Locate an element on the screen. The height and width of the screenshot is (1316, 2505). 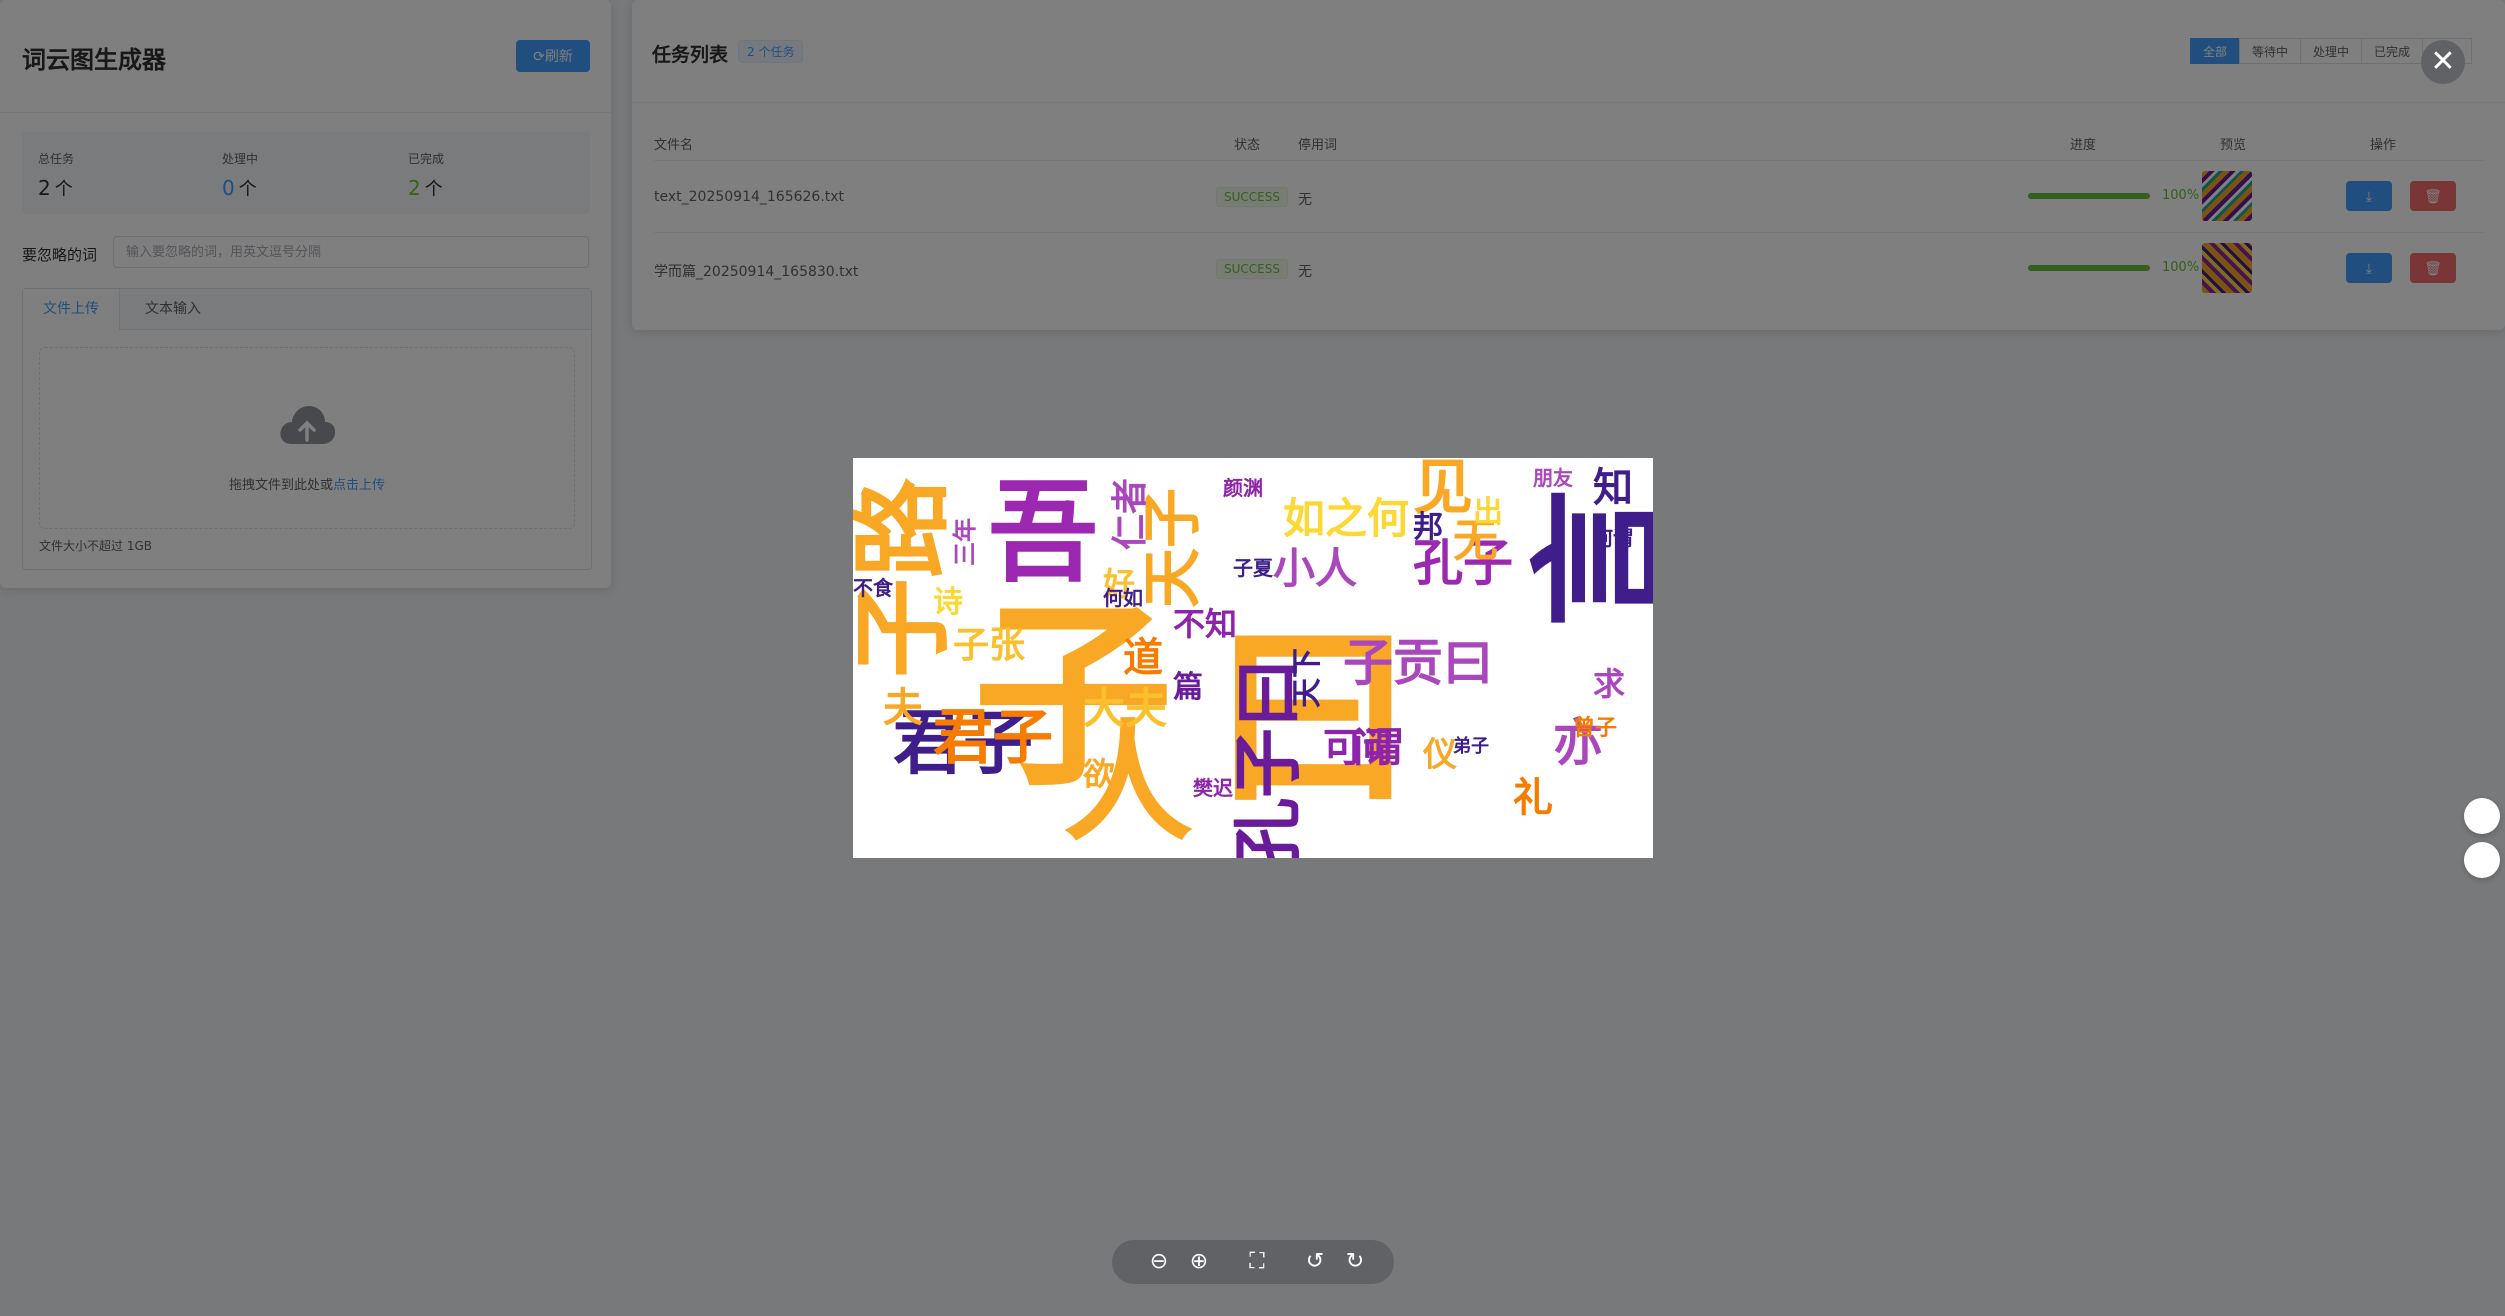
side-assistant-button is located at coordinates (2482, 860).